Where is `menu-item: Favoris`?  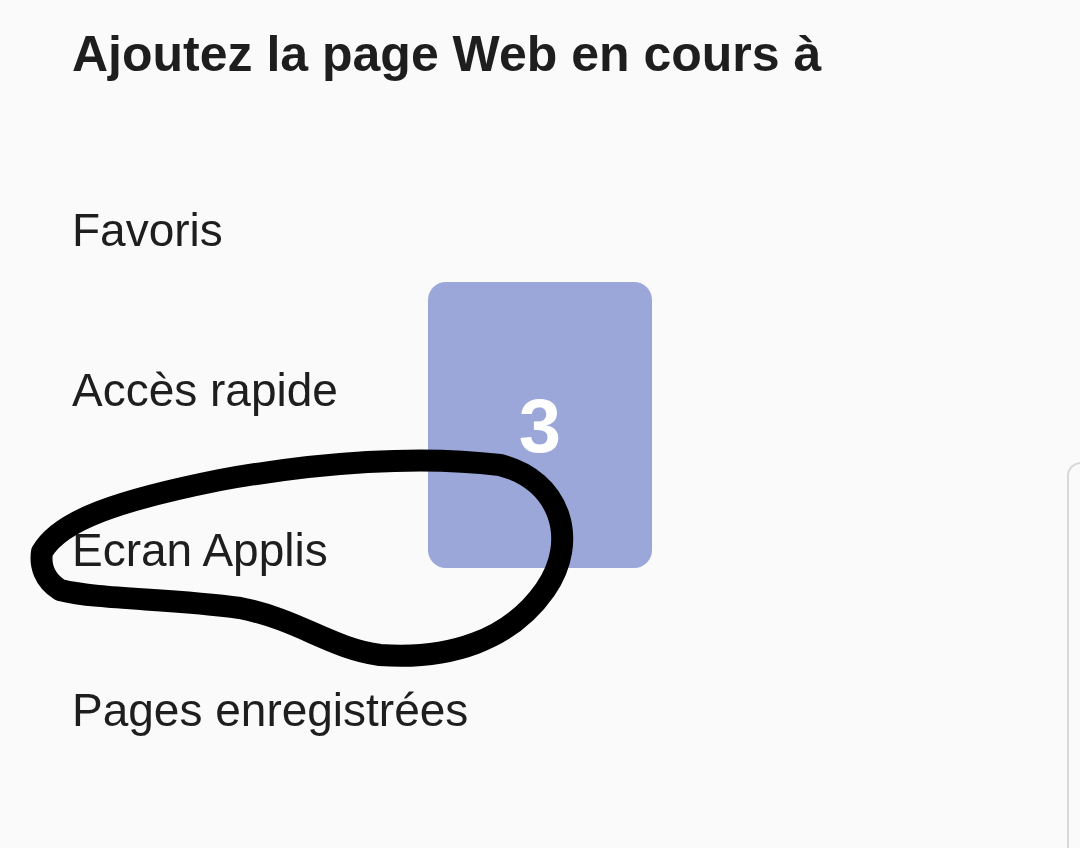 menu-item: Favoris is located at coordinates (147, 230).